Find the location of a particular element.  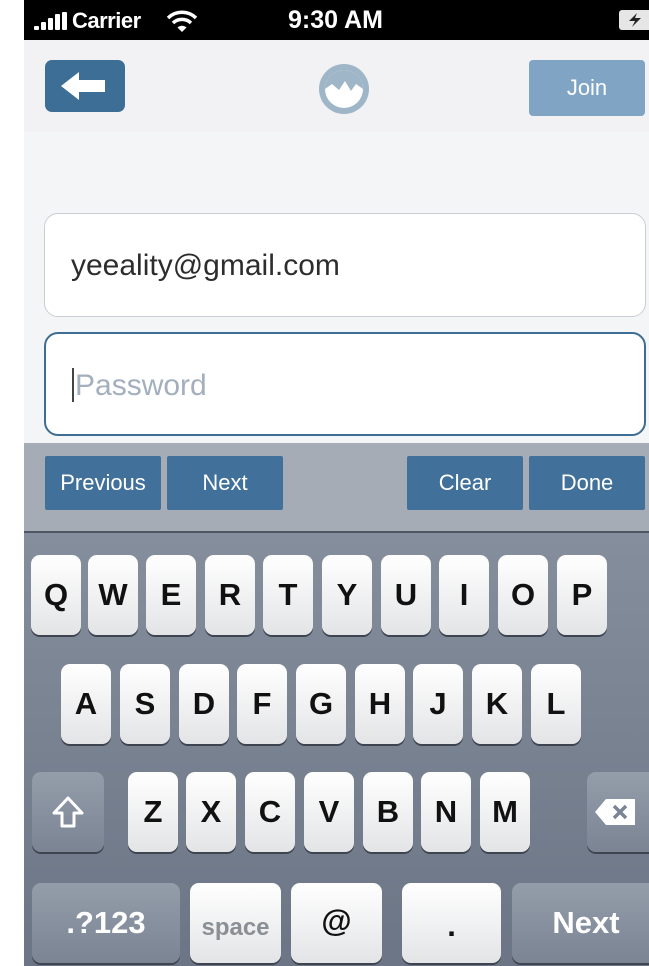

clear-button: Clear is located at coordinates (465, 483).